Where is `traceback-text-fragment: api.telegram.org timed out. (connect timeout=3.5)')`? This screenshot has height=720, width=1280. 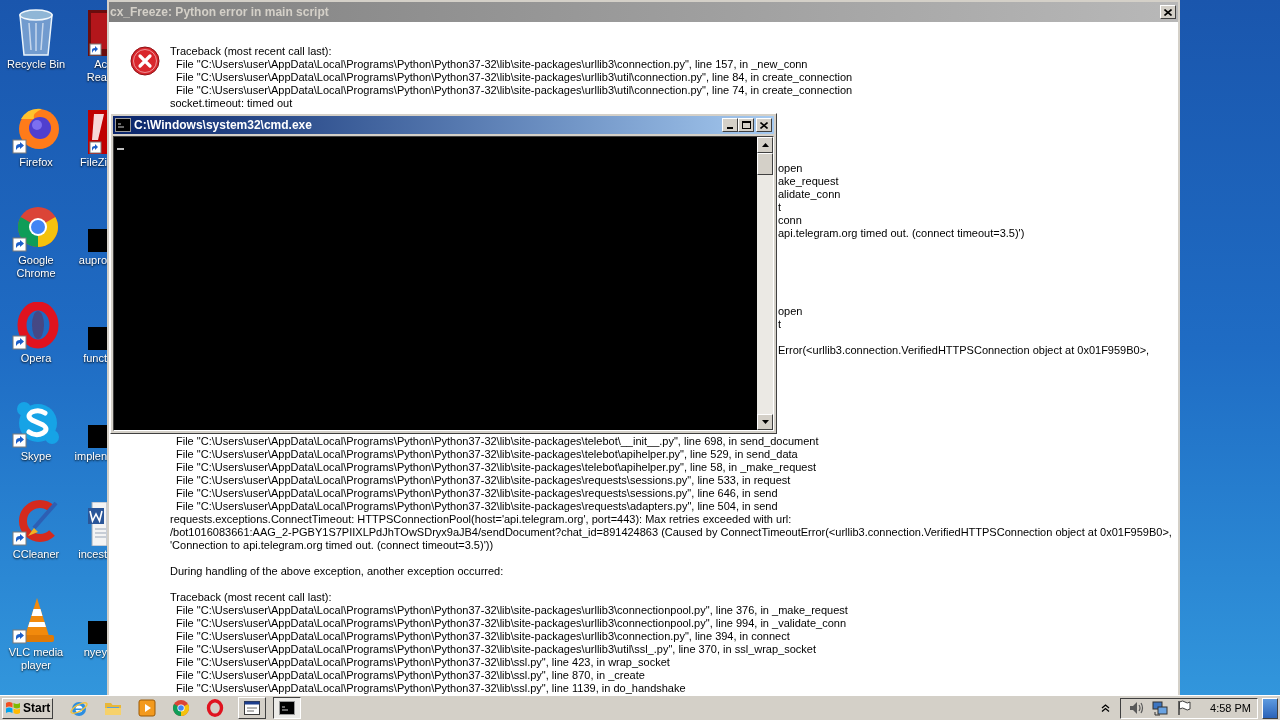 traceback-text-fragment: api.telegram.org timed out. (connect timeout=3.5)') is located at coordinates (901, 233).